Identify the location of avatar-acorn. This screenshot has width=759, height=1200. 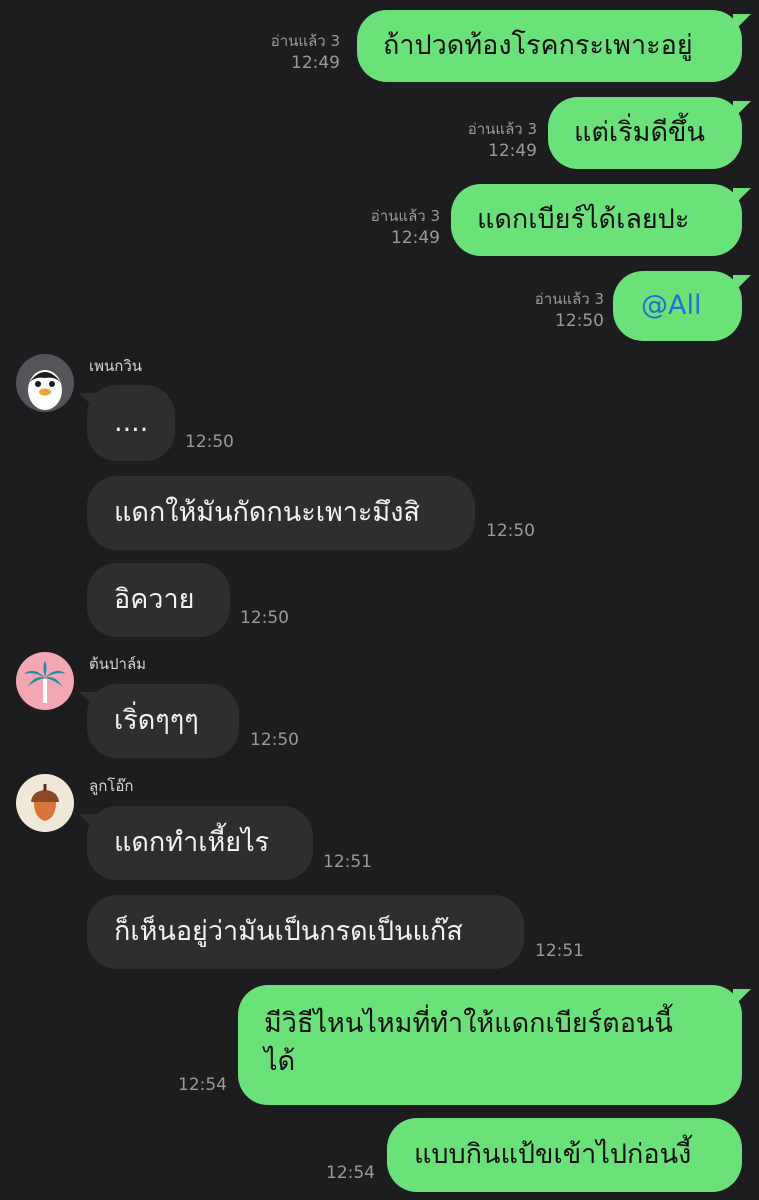
(45, 803).